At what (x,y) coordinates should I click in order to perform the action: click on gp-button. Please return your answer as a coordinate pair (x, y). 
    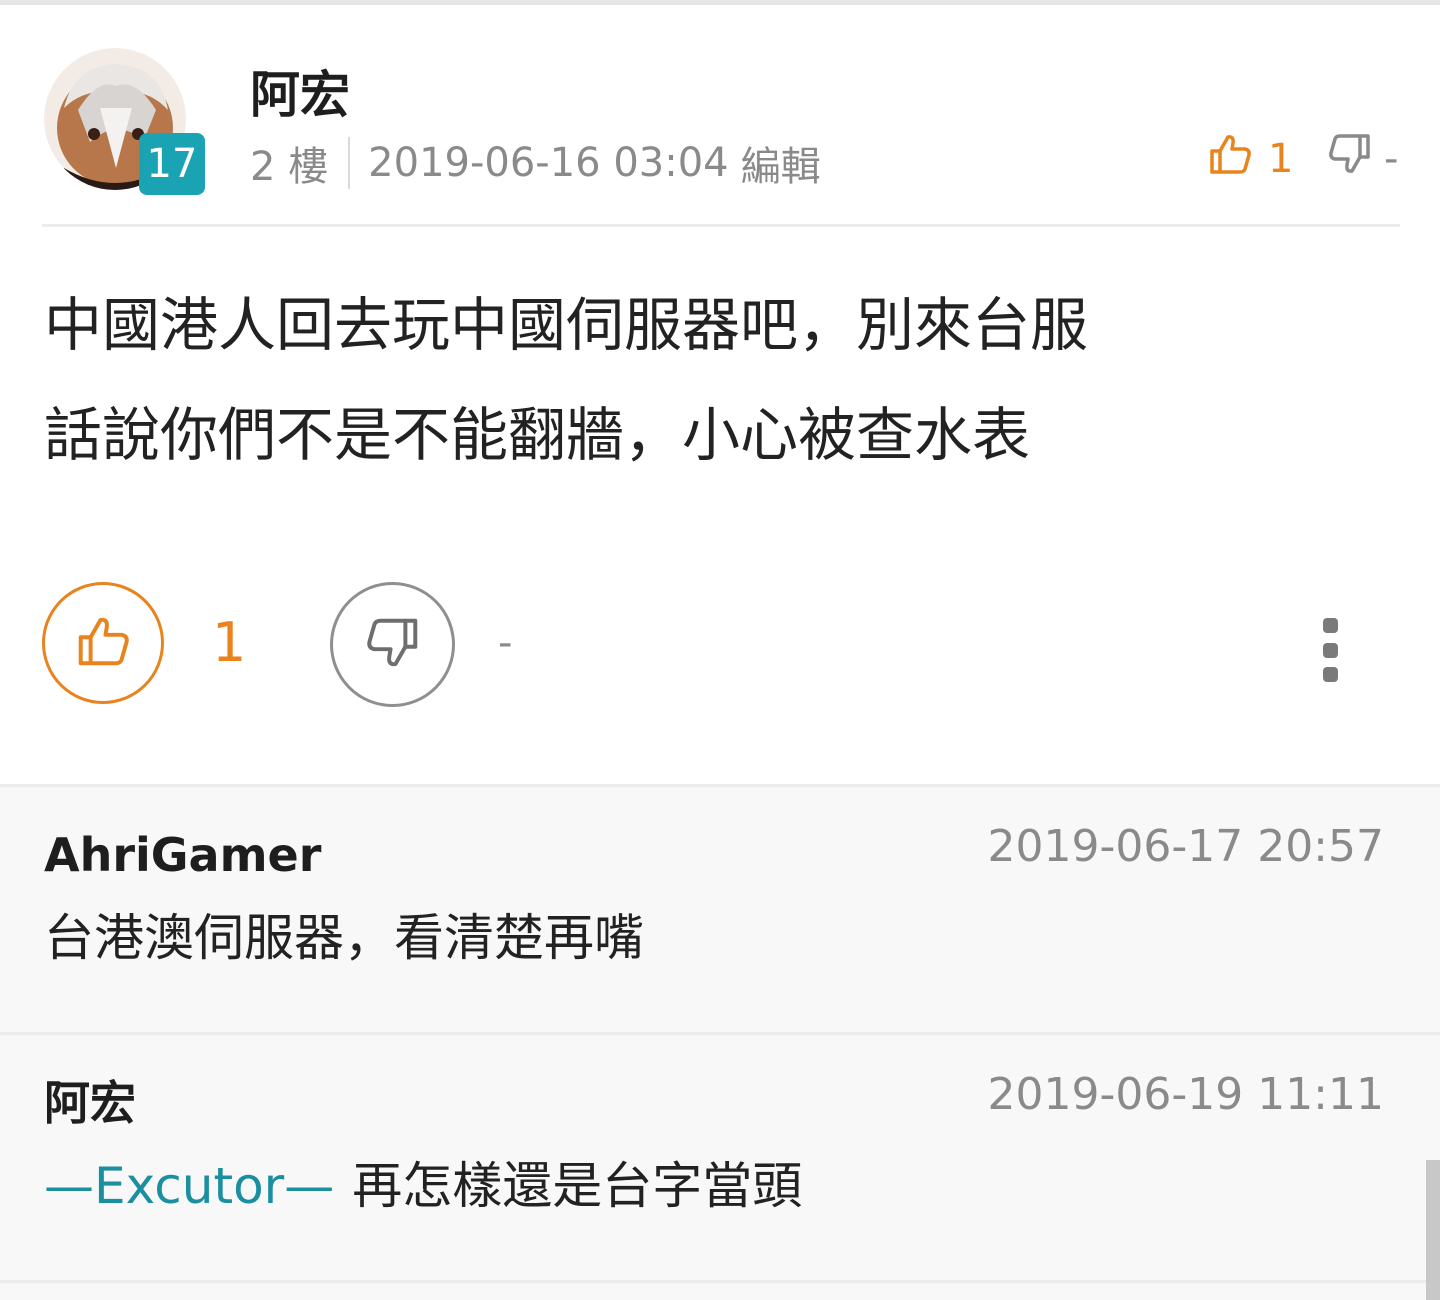
    Looking at the image, I should click on (103, 643).